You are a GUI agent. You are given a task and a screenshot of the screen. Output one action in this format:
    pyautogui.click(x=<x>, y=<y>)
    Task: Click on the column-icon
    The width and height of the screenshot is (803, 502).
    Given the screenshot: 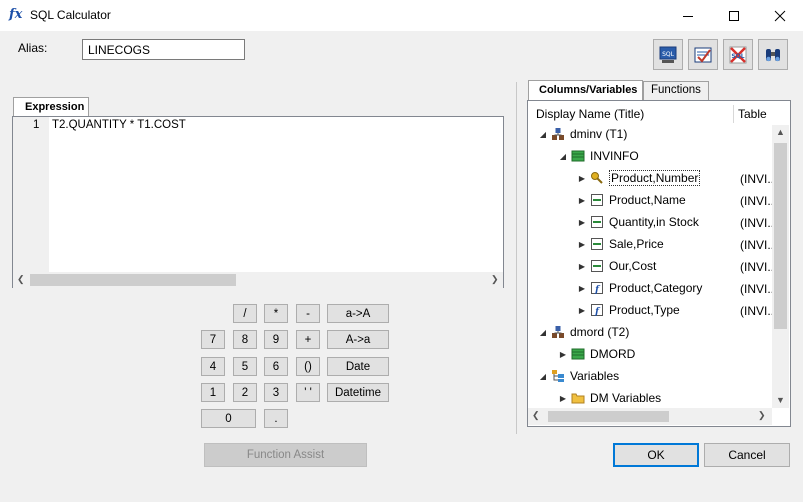 What is the action you would take?
    pyautogui.click(x=597, y=200)
    